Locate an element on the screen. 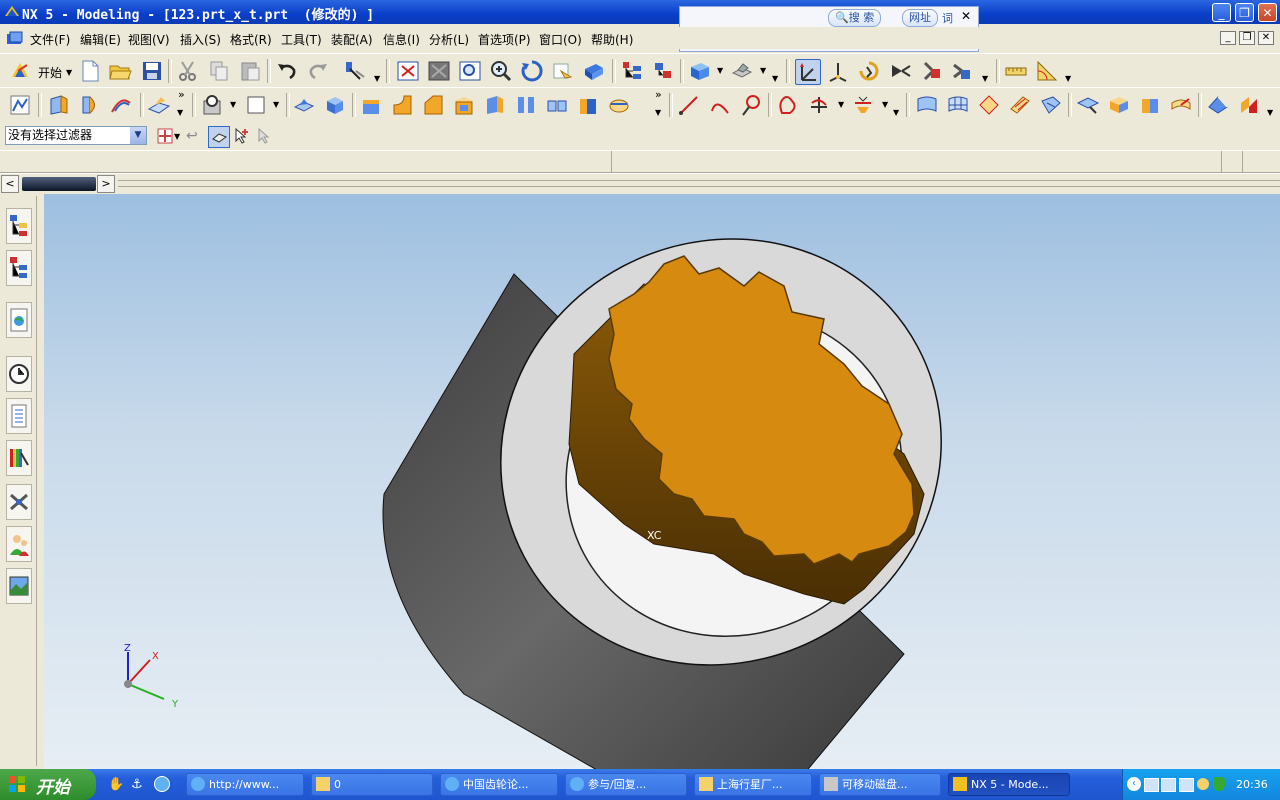 Image resolution: width=1280 pixels, height=800 pixels. hole-icon is located at coordinates (212, 105).